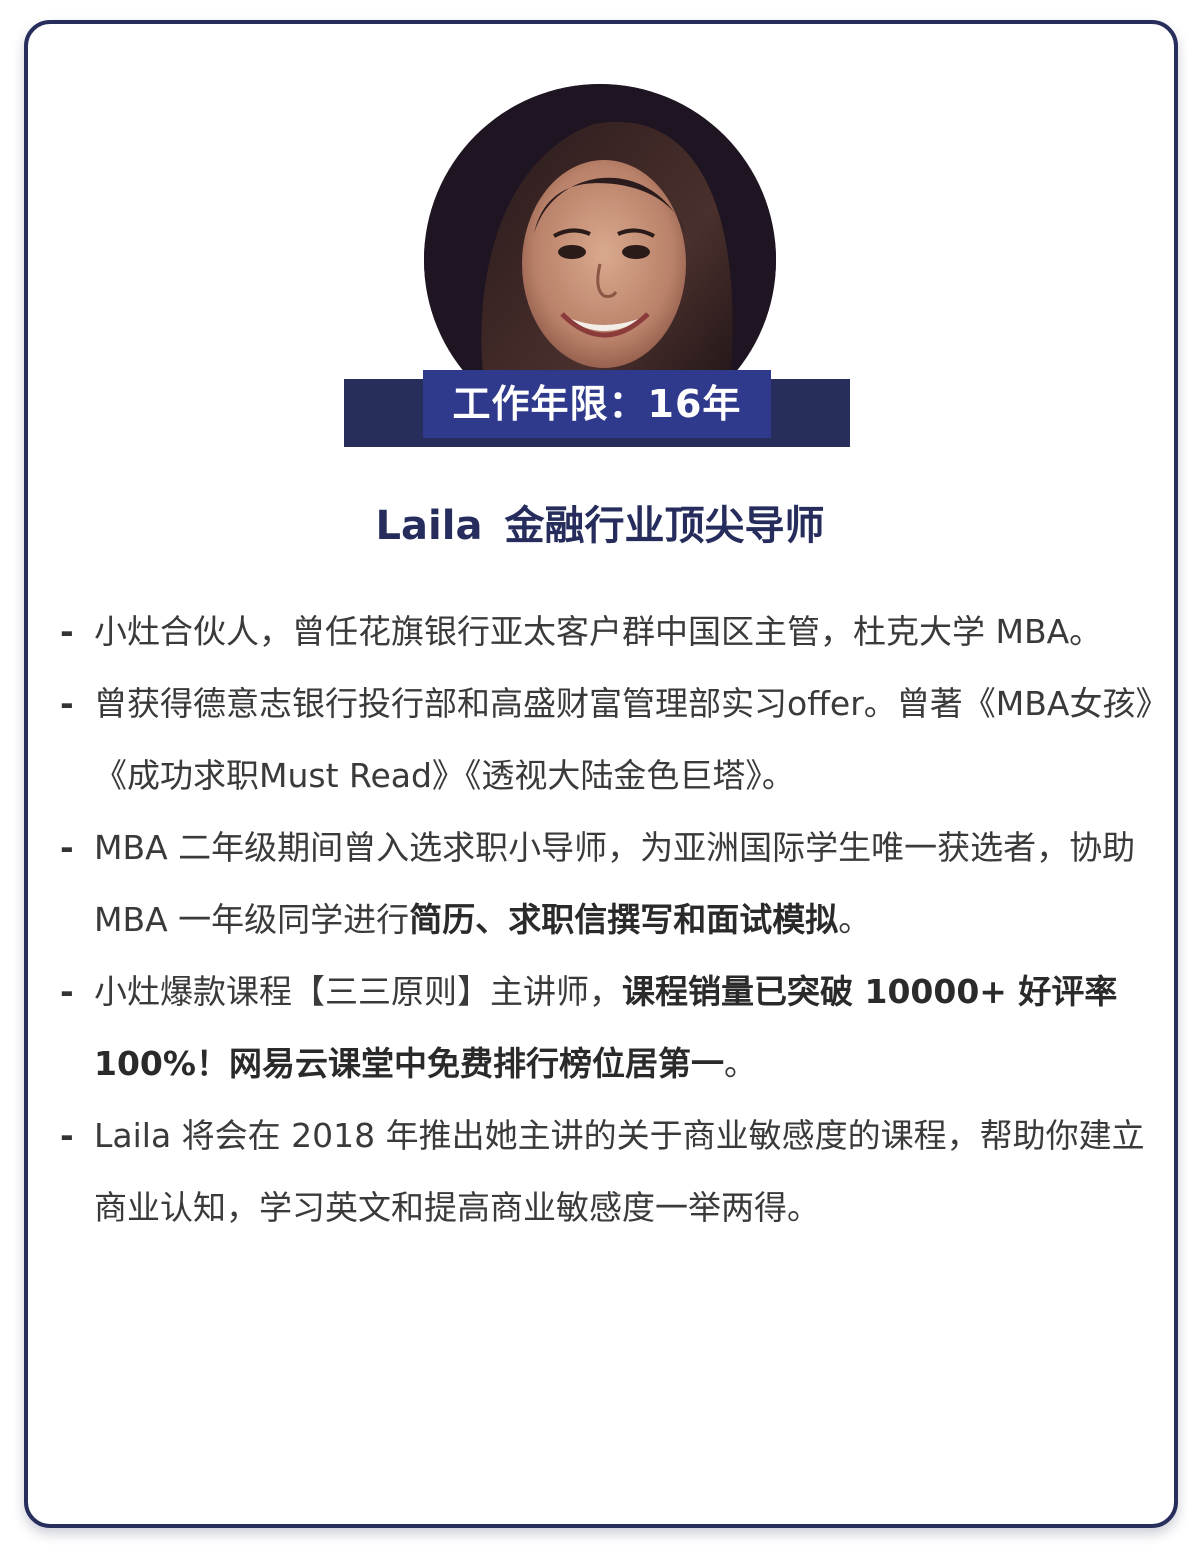 This screenshot has height=1554, width=1200. Describe the element at coordinates (624, 919) in the screenshot. I see `bio-text-bold: 简历、求职信撰写和面试模拟` at that location.